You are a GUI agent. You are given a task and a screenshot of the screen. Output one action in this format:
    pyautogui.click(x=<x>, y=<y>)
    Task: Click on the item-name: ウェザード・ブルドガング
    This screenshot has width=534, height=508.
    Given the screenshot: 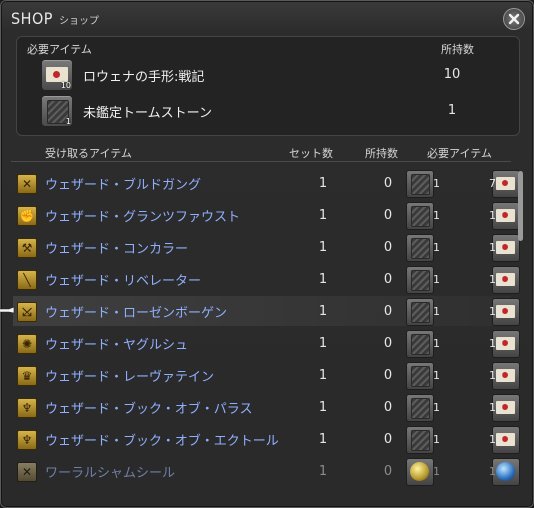 What is the action you would take?
    pyautogui.click(x=123, y=185)
    